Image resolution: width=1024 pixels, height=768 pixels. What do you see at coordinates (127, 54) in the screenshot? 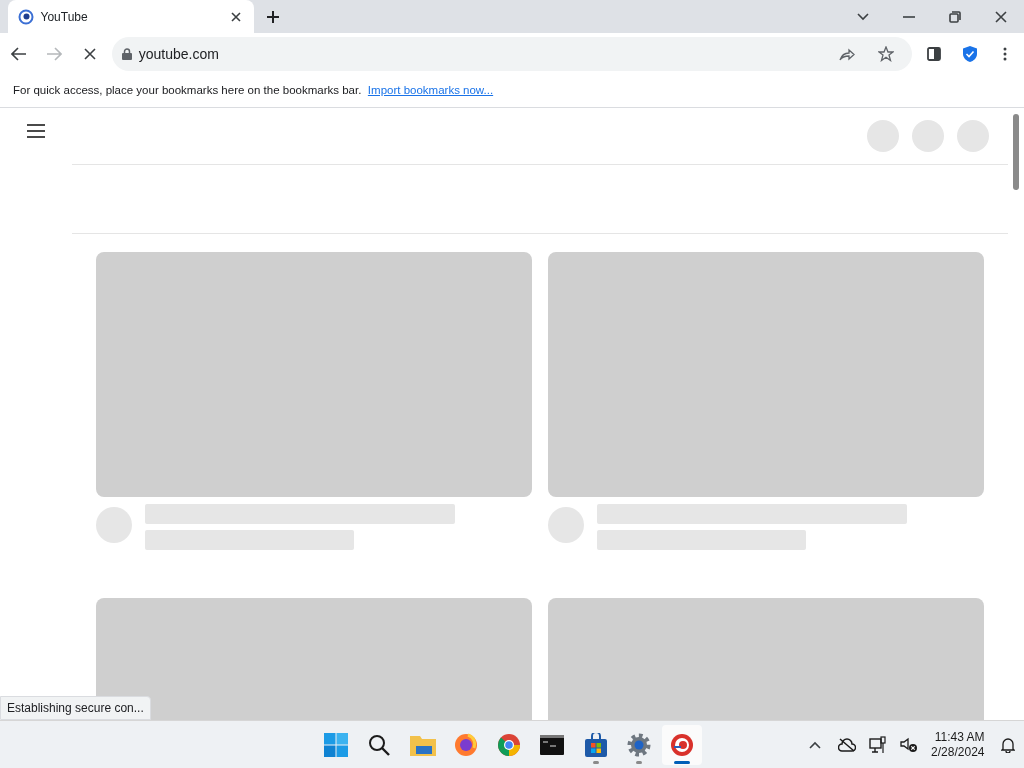
I see `lock-icon` at bounding box center [127, 54].